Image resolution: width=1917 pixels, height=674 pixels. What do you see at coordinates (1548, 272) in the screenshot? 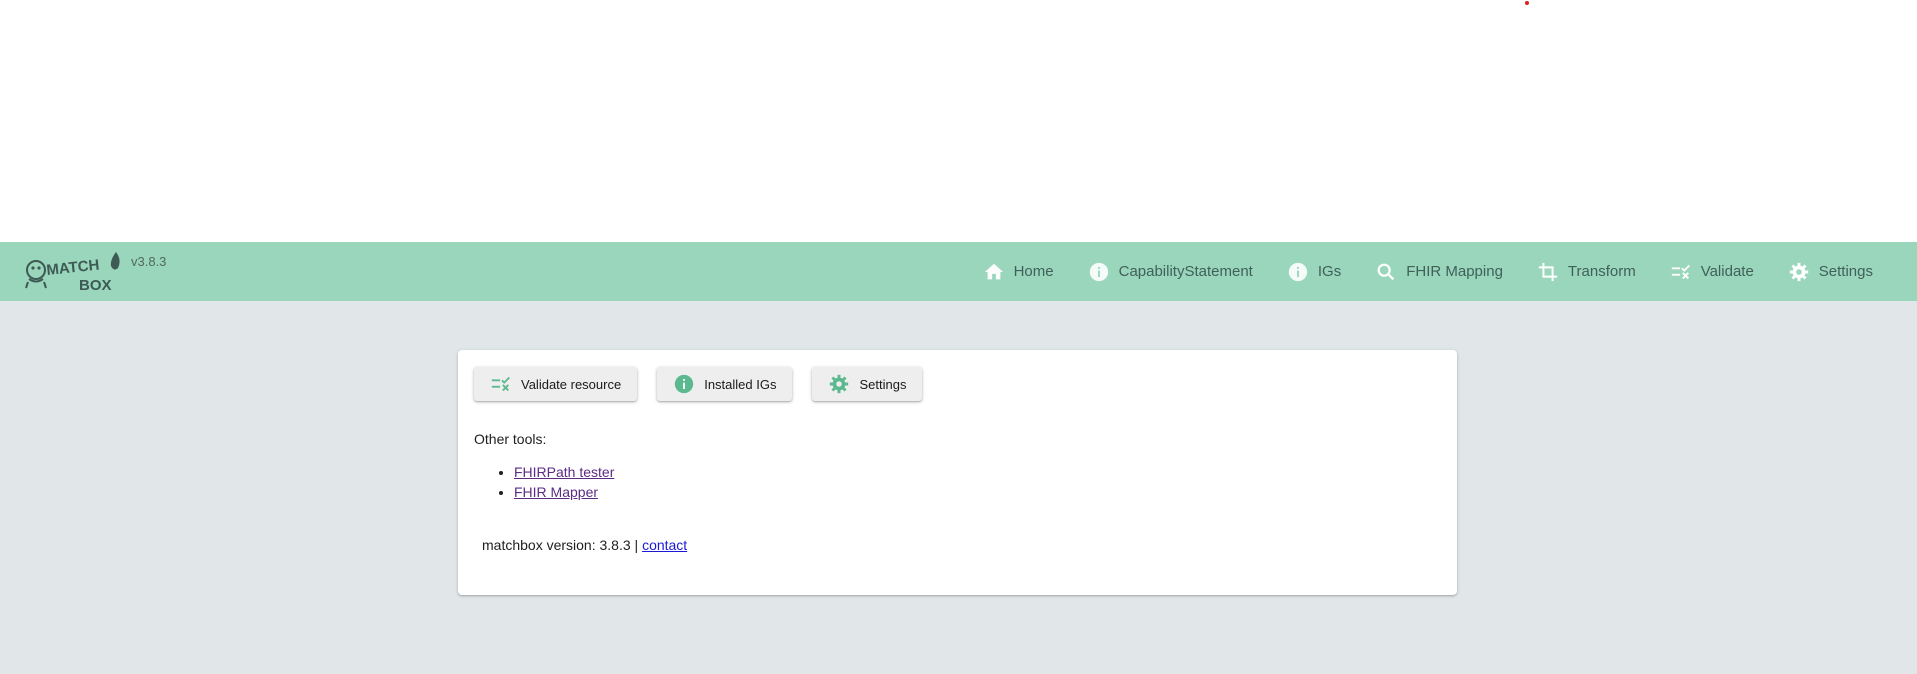
I see `crop-icon` at bounding box center [1548, 272].